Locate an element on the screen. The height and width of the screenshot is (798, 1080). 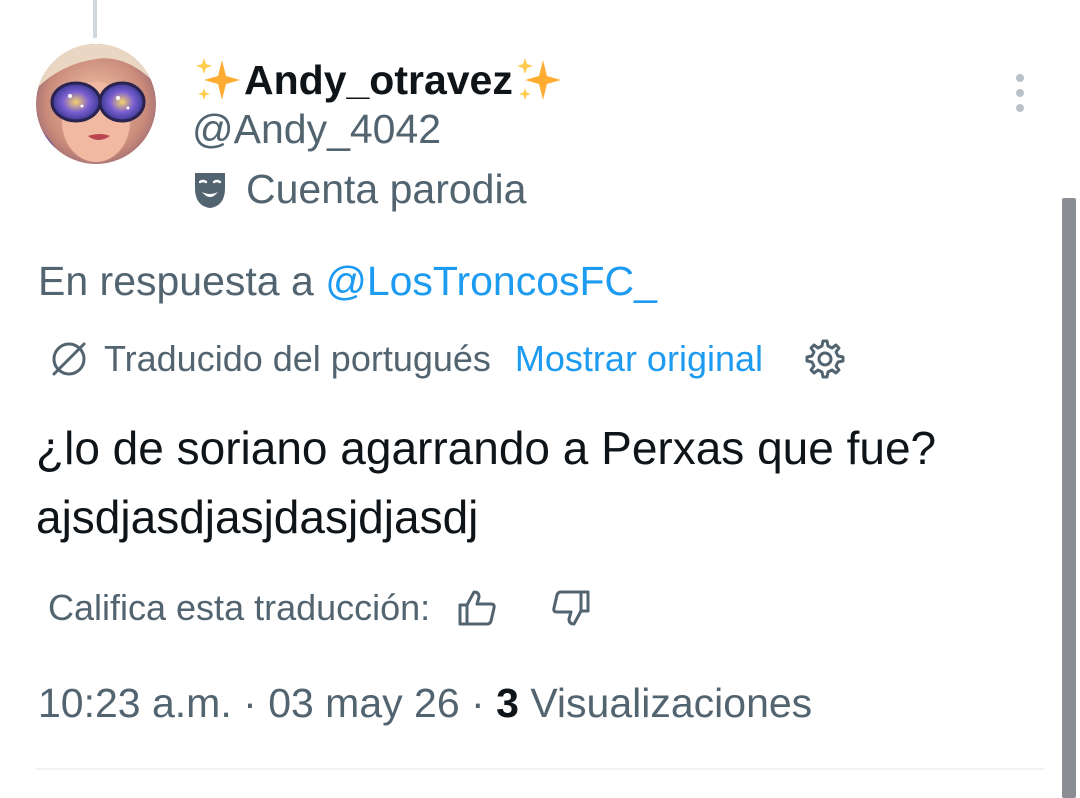
gear-icon is located at coordinates (823, 359).